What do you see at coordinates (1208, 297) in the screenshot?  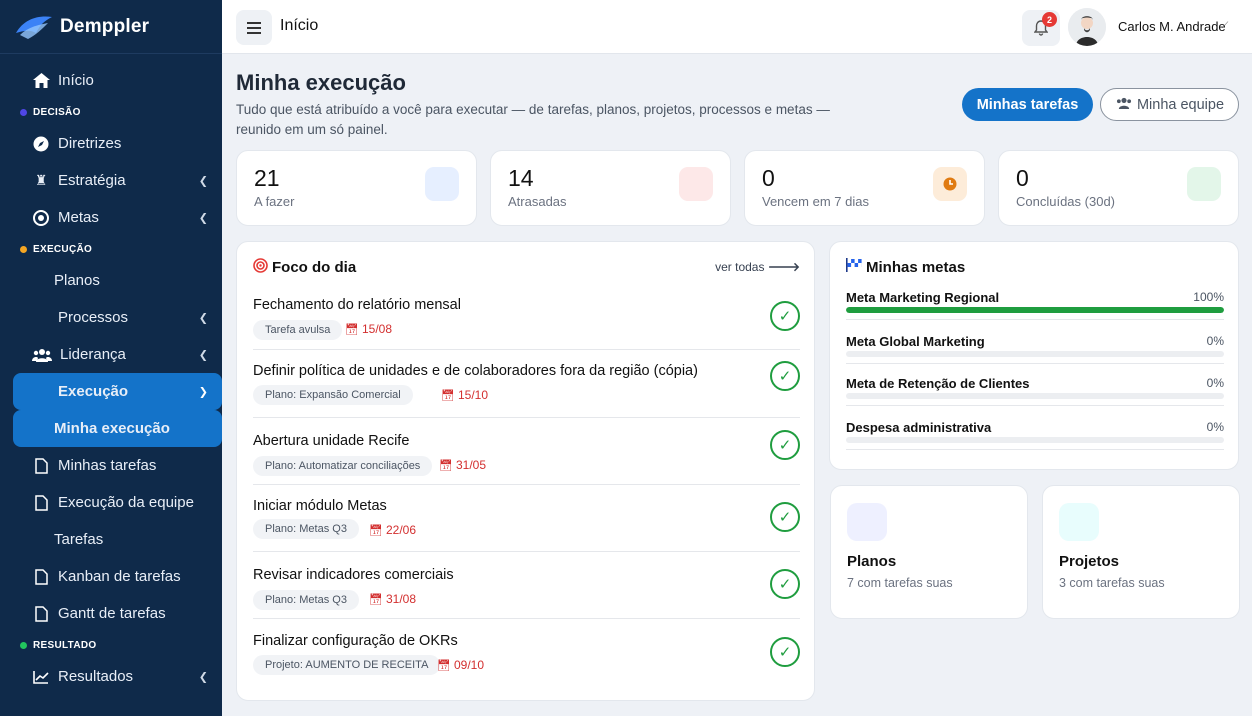 I see `goal-percent: 100%` at bounding box center [1208, 297].